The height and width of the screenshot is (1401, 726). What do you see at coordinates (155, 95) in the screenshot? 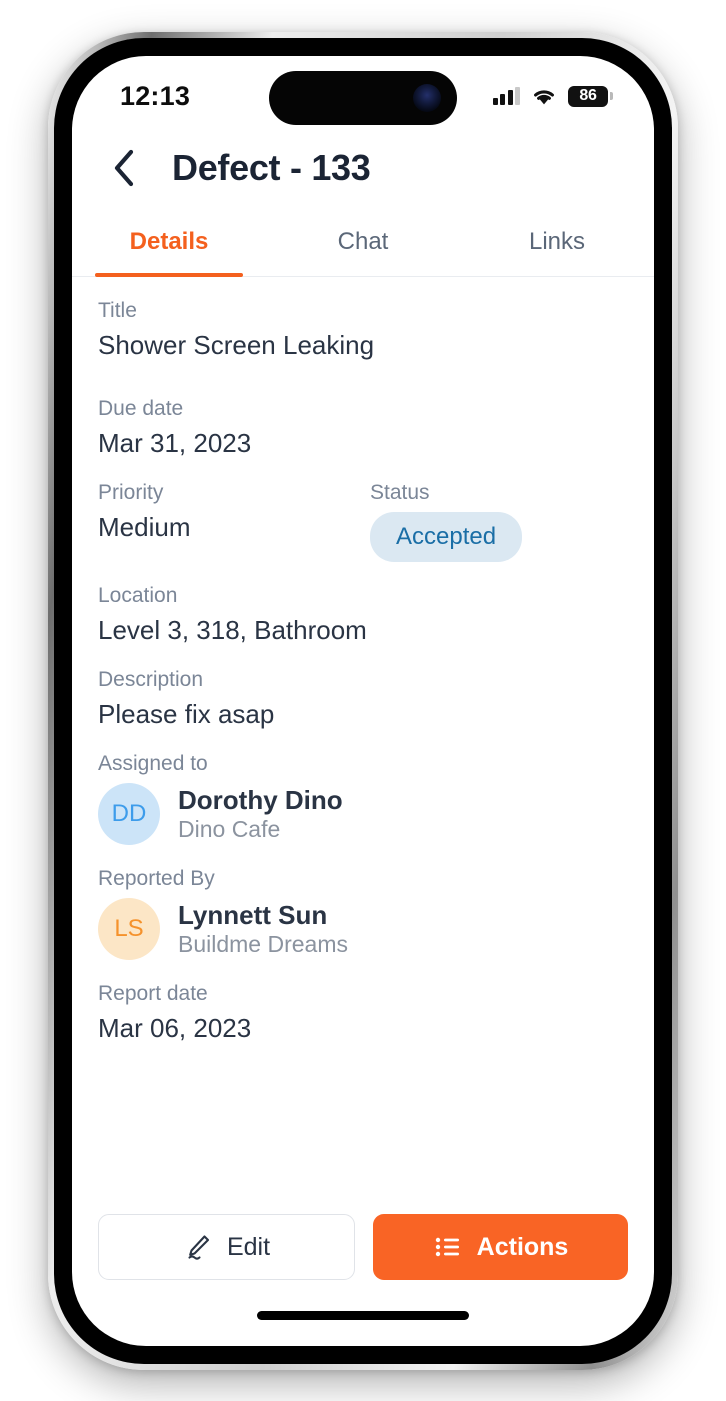
I see `status-time: 12:13` at bounding box center [155, 95].